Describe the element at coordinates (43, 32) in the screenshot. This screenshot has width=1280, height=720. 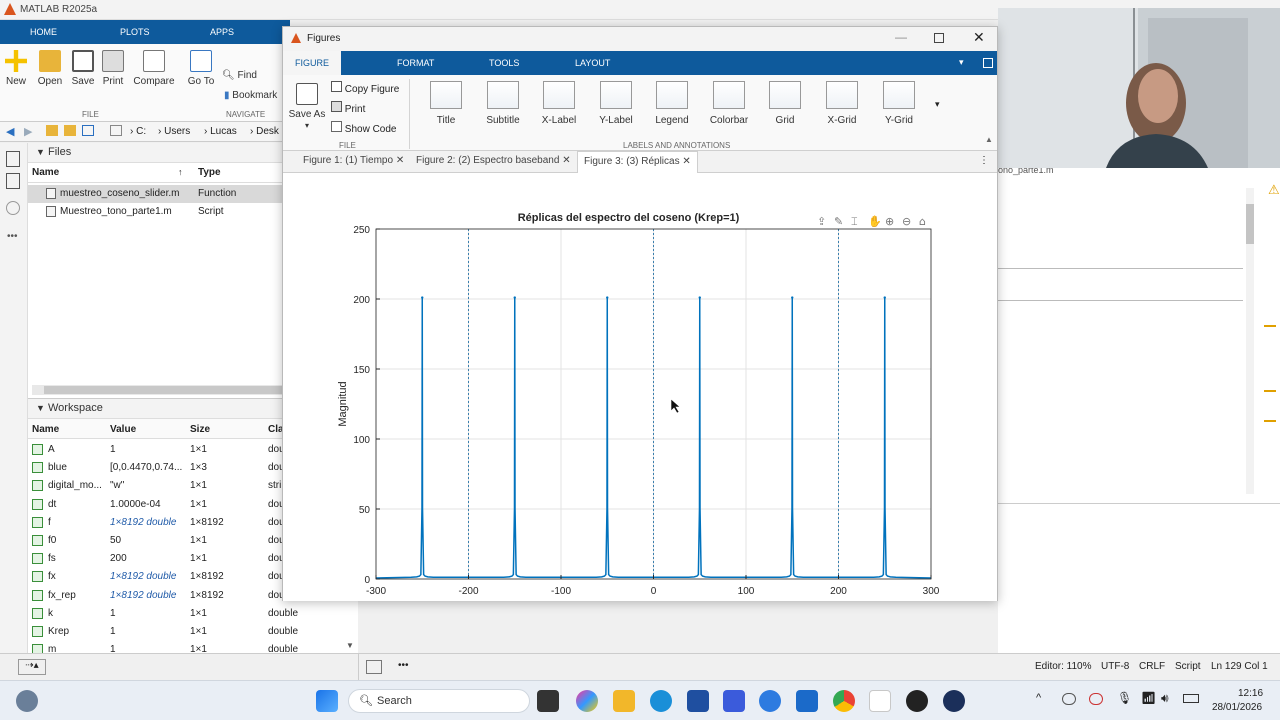
I see `tab-home: HOME` at that location.